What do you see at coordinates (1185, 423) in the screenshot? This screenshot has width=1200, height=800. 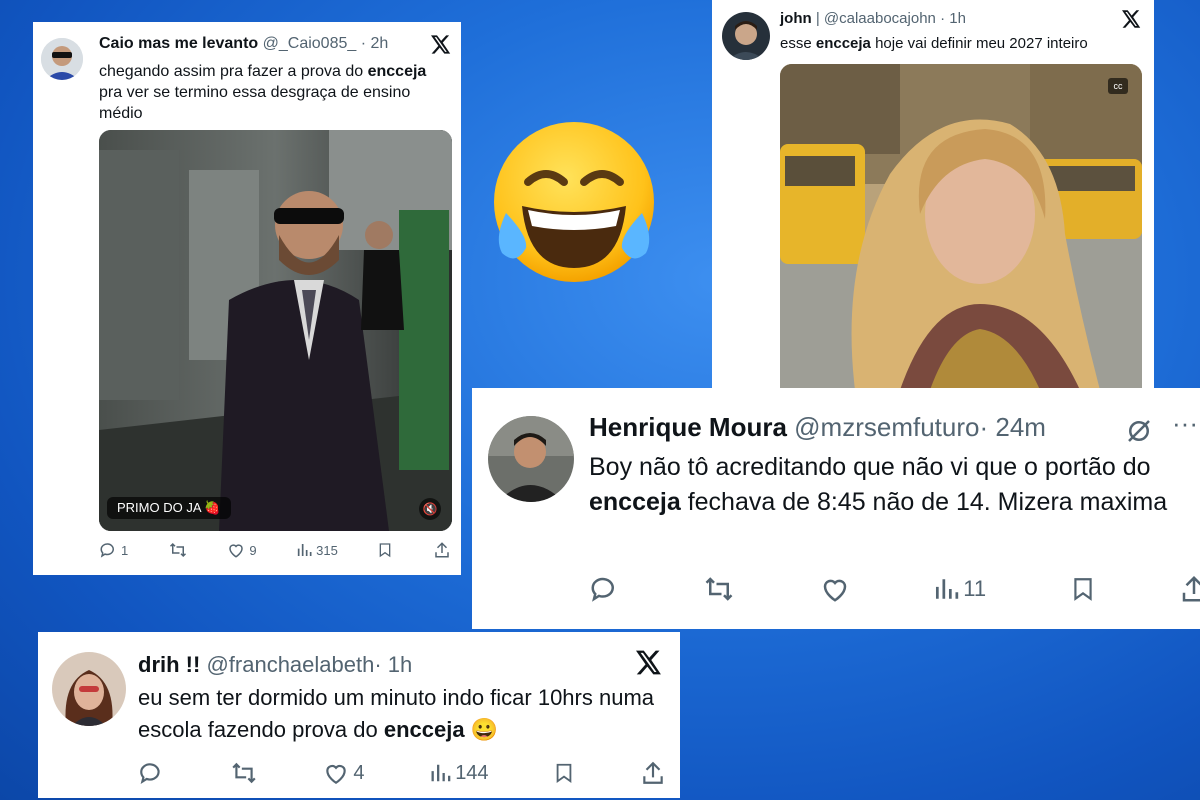 I see `more-options-icon: ···` at bounding box center [1185, 423].